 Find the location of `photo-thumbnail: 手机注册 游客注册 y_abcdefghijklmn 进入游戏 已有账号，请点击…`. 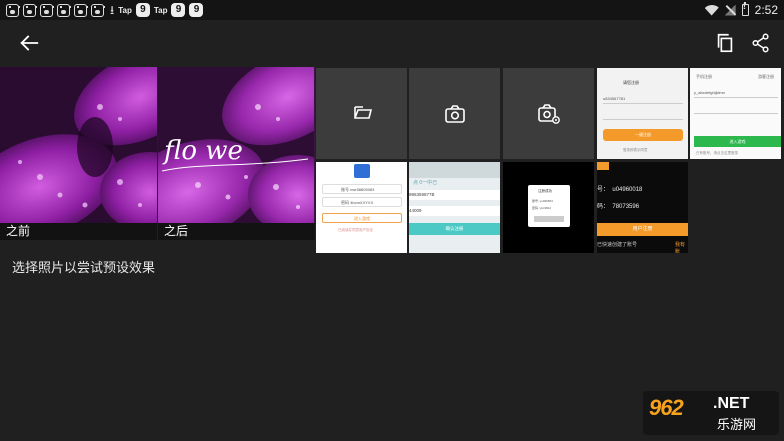

photo-thumbnail: 手机注册 游客注册 y_abcdefghijklmn 进入游戏 已有账号，请点击… is located at coordinates (735, 113).